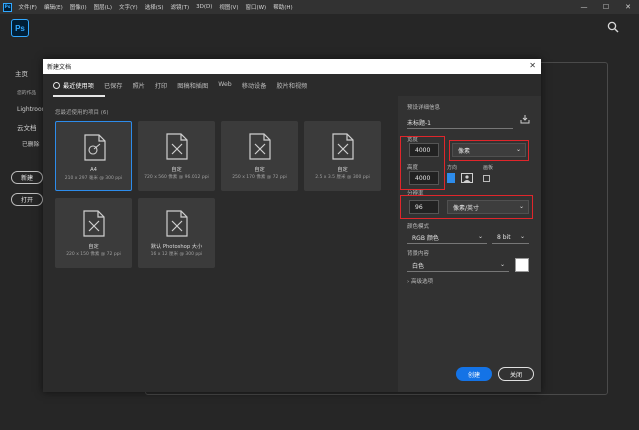 Image resolution: width=639 pixels, height=430 pixels. What do you see at coordinates (95, 147) in the screenshot?
I see `document-brush-icon` at bounding box center [95, 147].